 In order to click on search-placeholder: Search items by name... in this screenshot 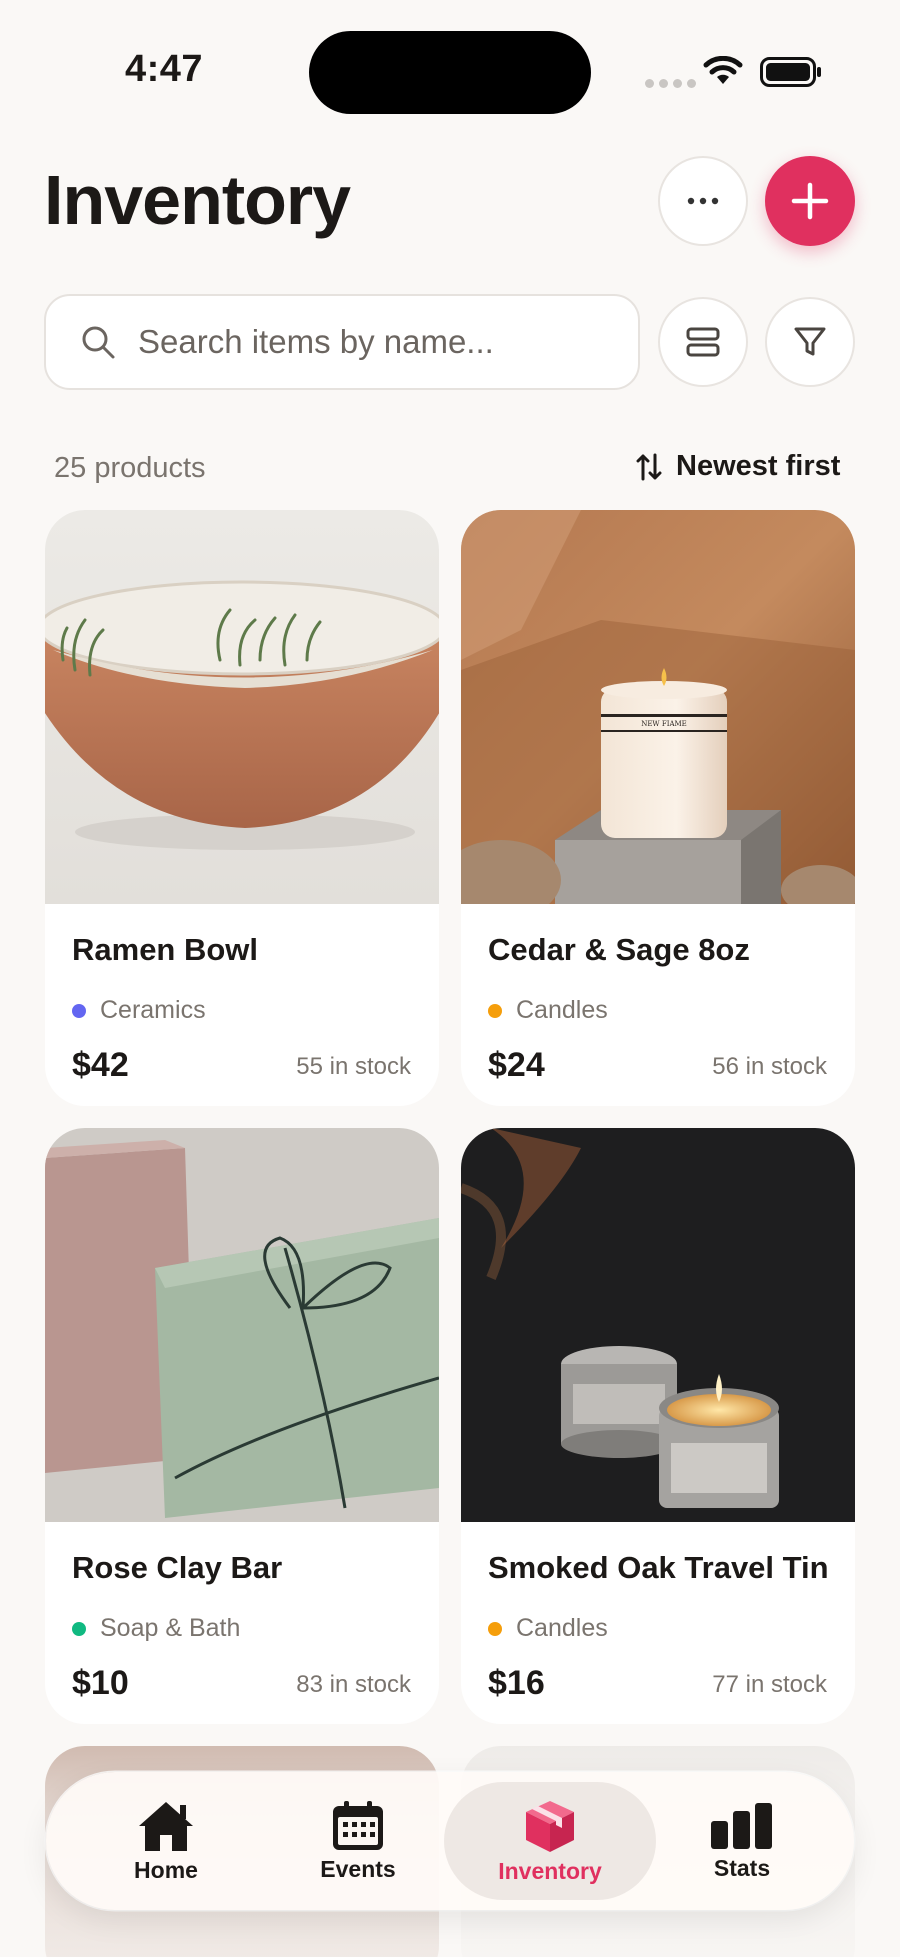, I will do `click(316, 341)`.